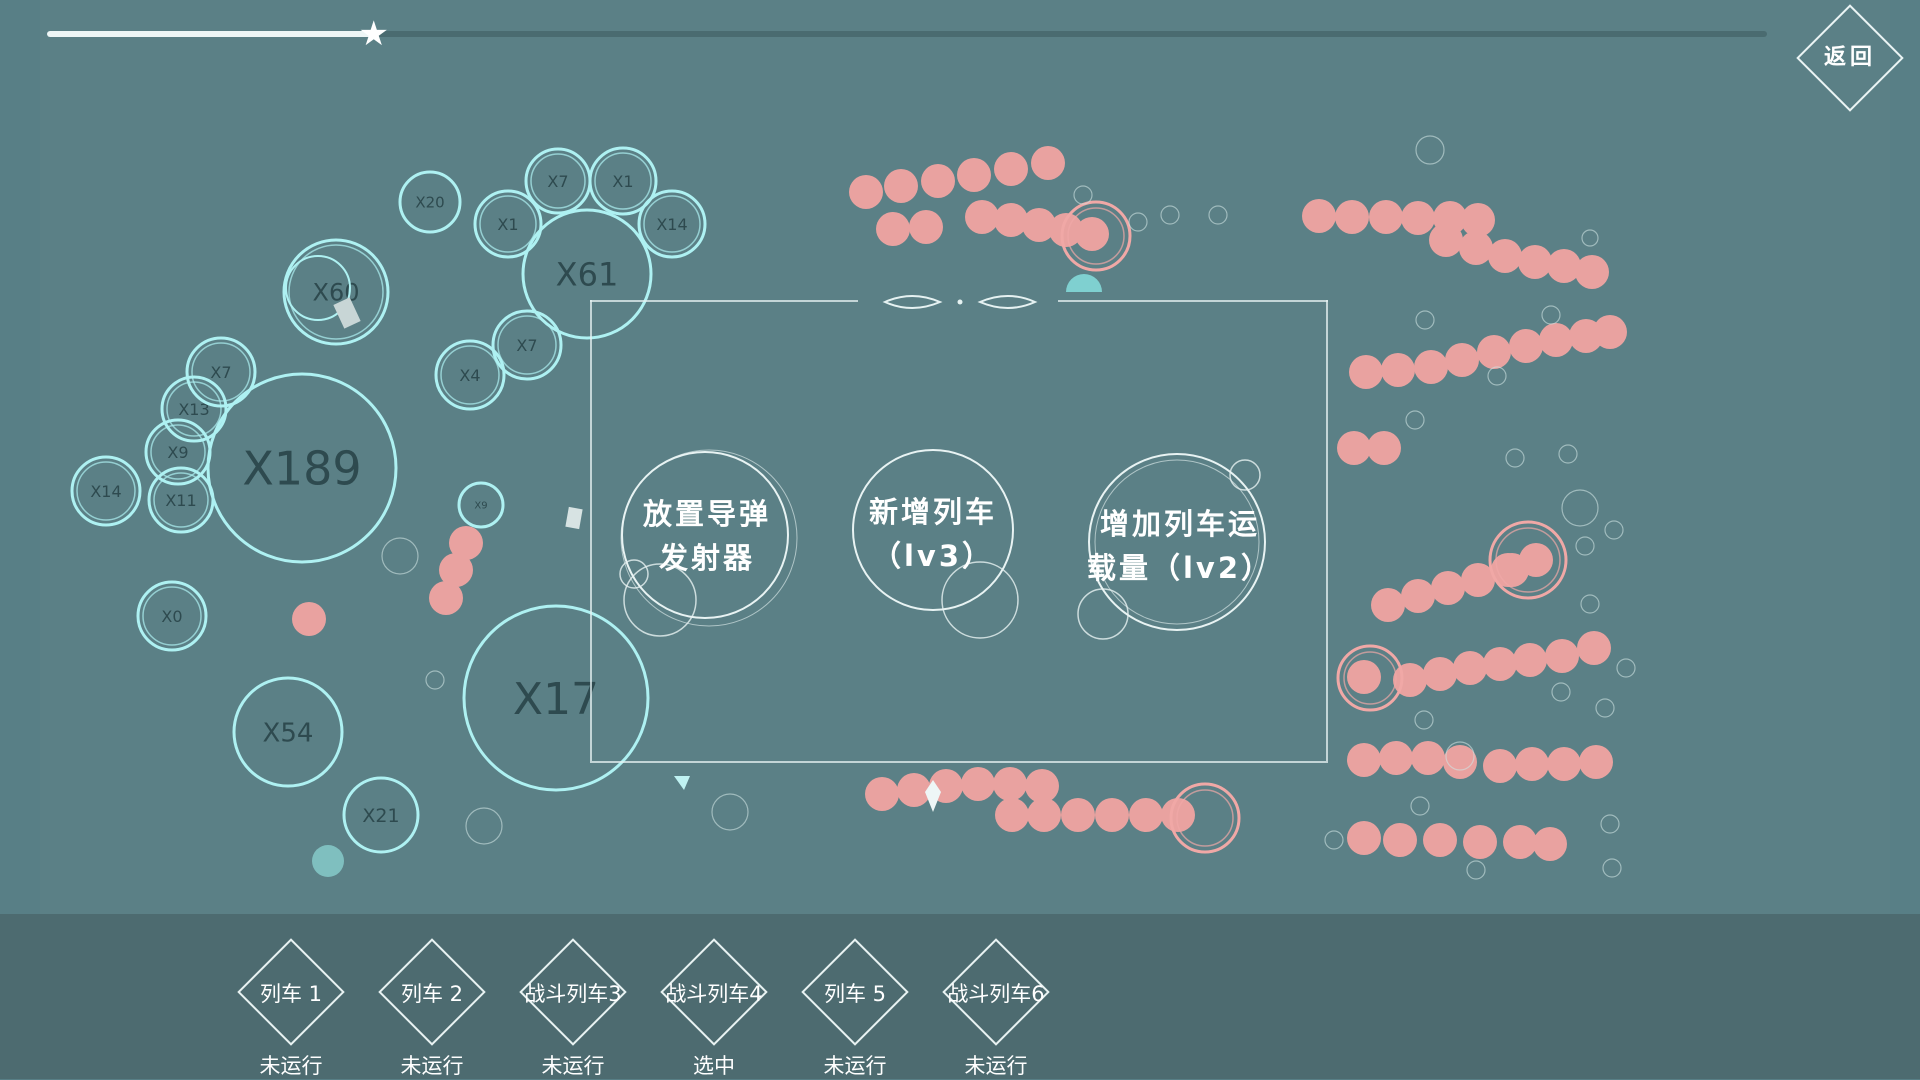  Describe the element at coordinates (556, 699) in the screenshot. I see `ally-node-label: X17` at that location.